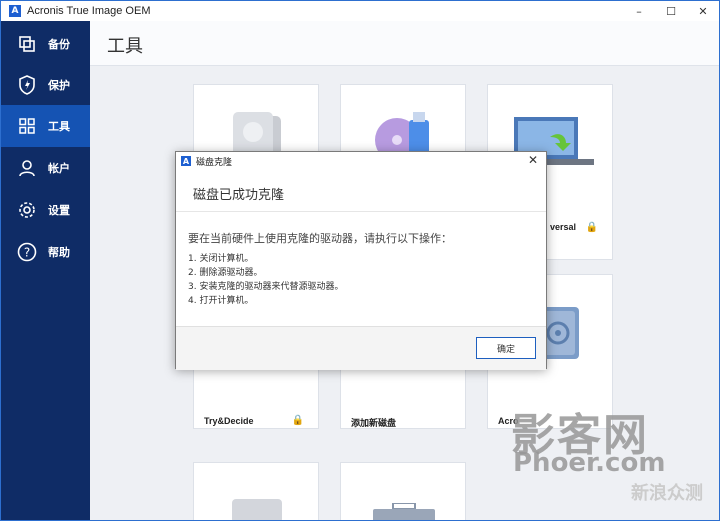 The height and width of the screenshot is (521, 720). I want to click on watermark-domain: Phoer.com, so click(589, 463).